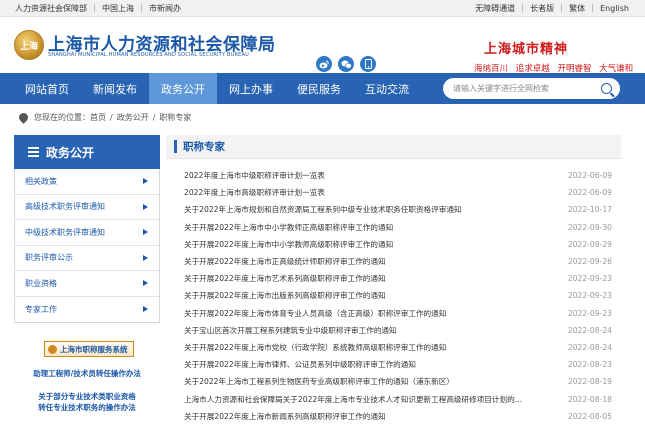  What do you see at coordinates (87, 373) in the screenshot?
I see `sidebar-link-assistant-engineer: 助理工程师/技术员转任操作办法` at bounding box center [87, 373].